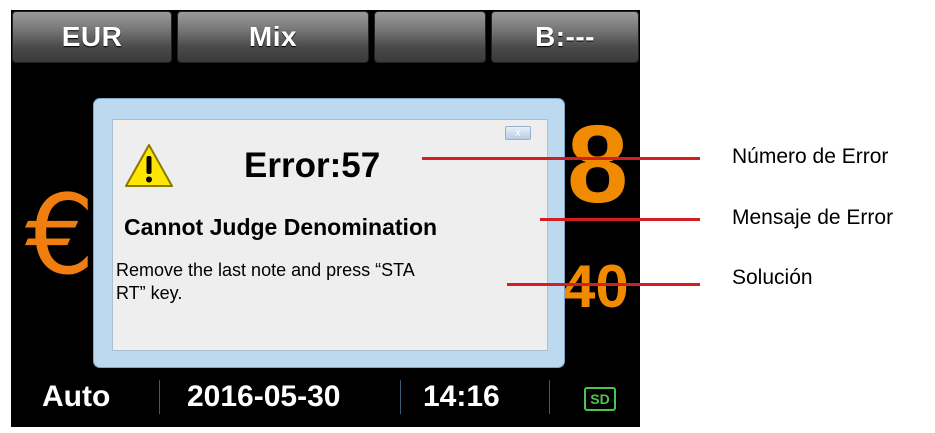  Describe the element at coordinates (265, 270) in the screenshot. I see `solution-line-1: Remove the last note and press “STA` at that location.